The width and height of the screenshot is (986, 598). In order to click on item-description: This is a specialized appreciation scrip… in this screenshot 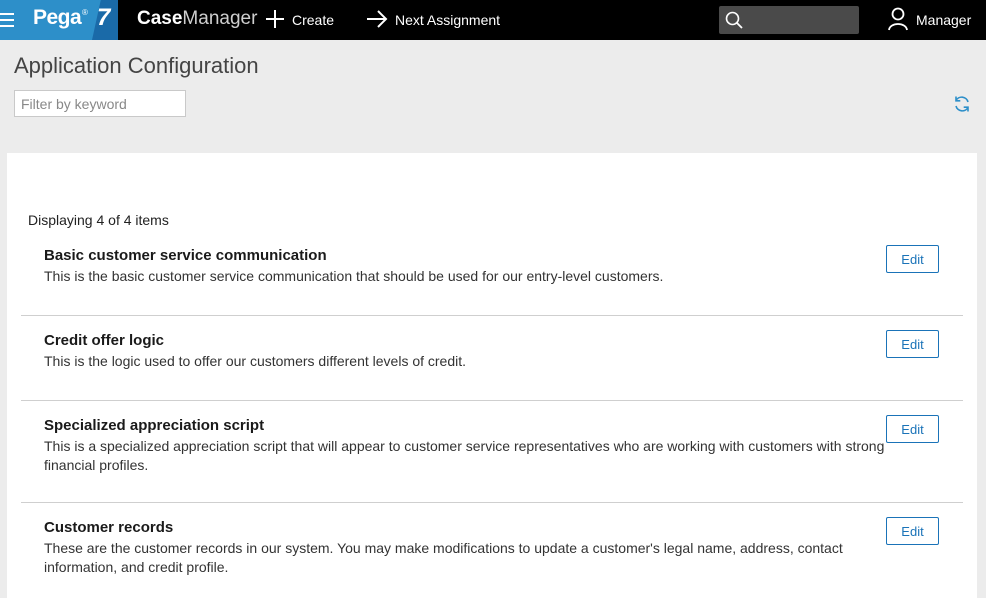, I will do `click(464, 455)`.